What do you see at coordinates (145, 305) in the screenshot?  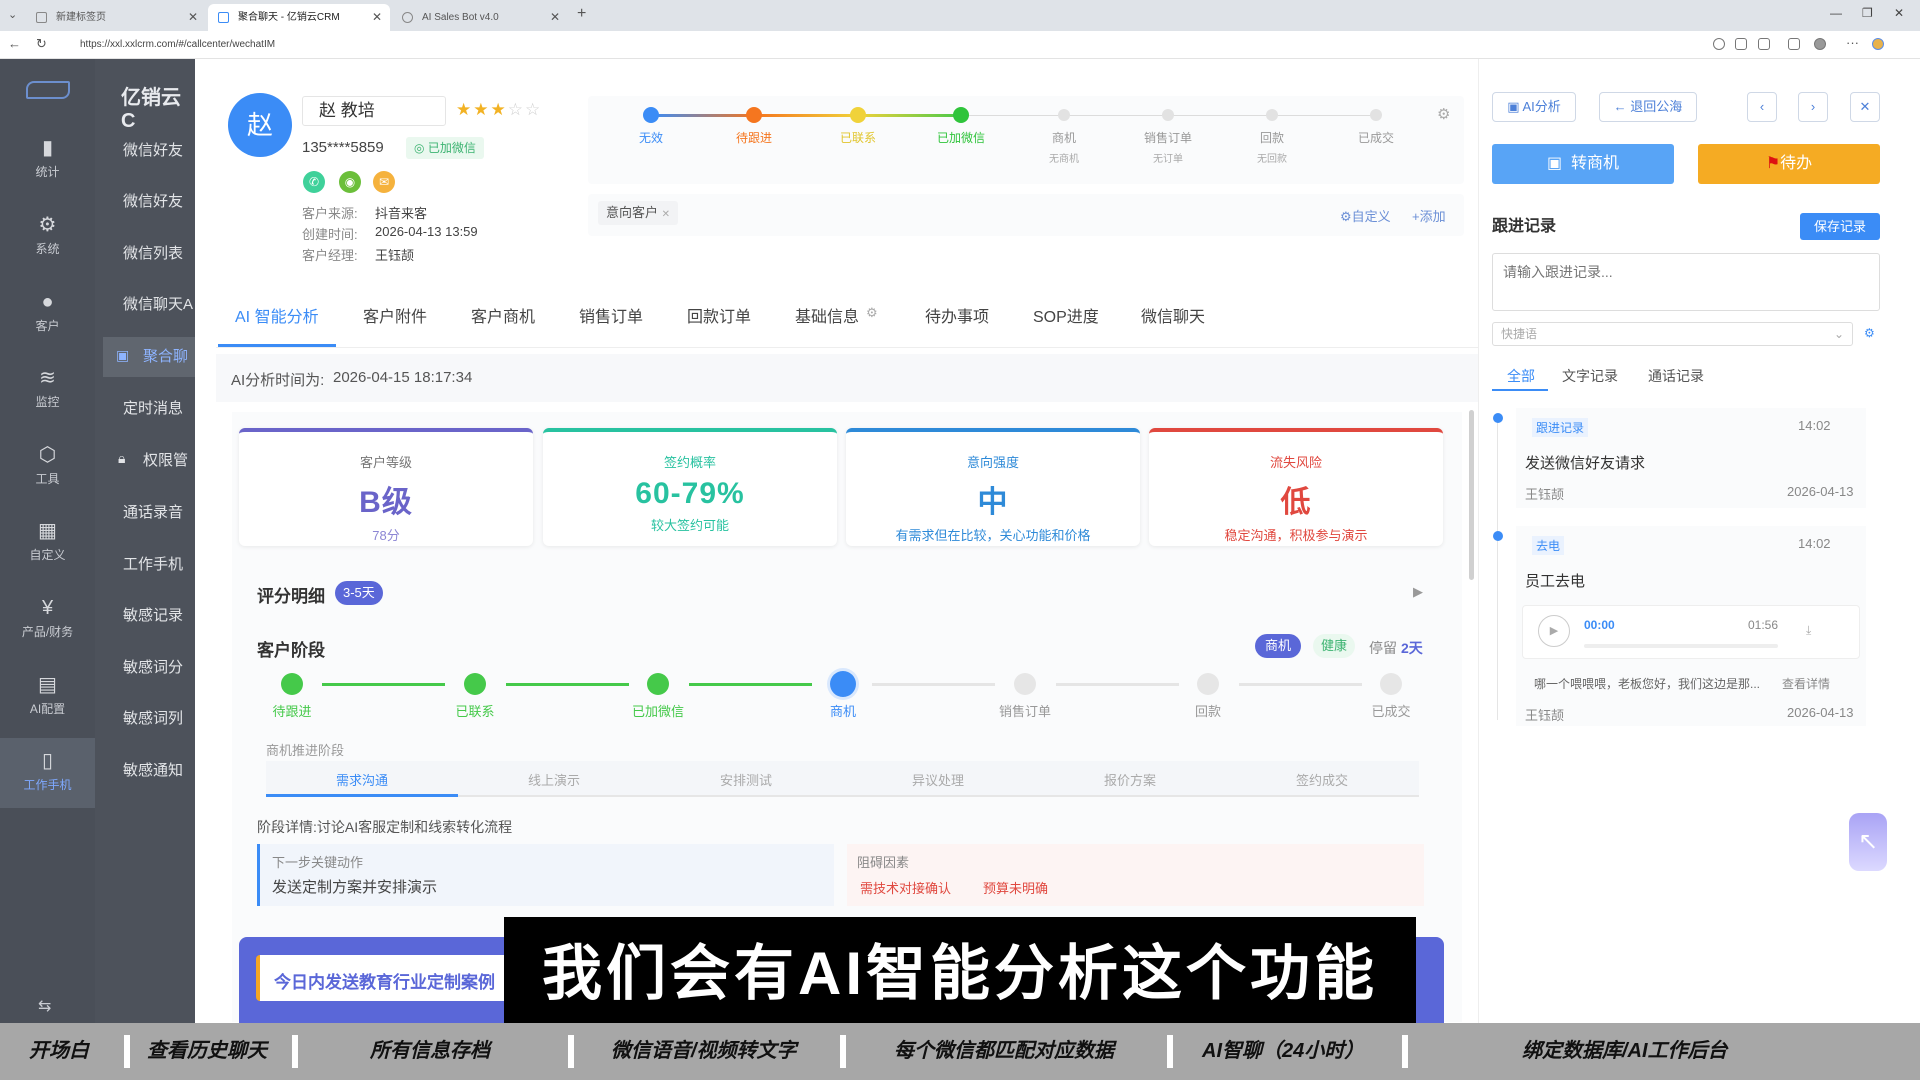 I see `submenu-item: 微信聊天A` at bounding box center [145, 305].